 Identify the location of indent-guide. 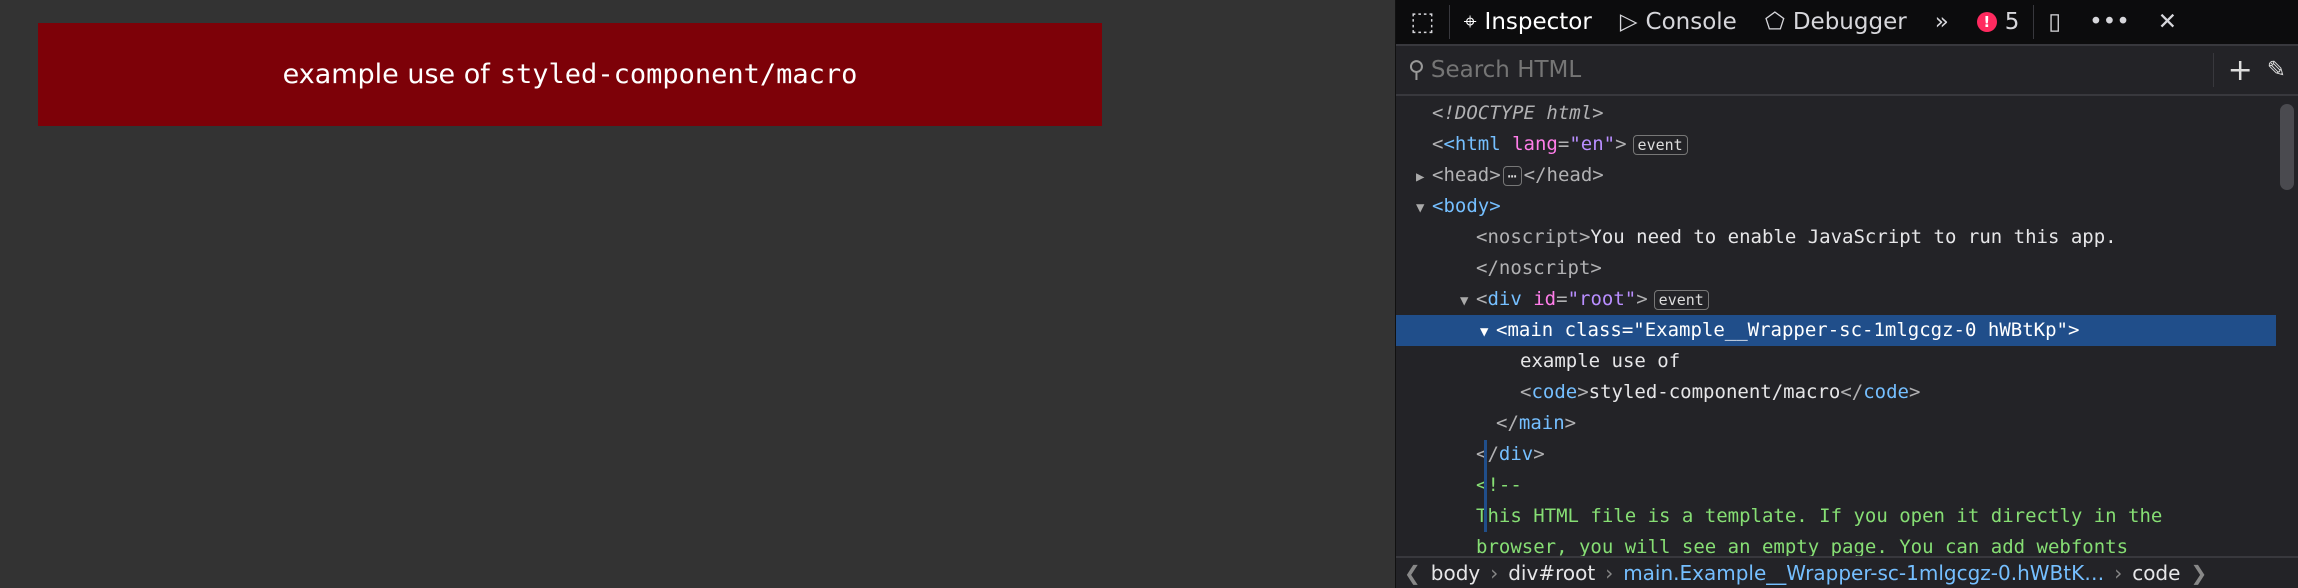
(1485, 486).